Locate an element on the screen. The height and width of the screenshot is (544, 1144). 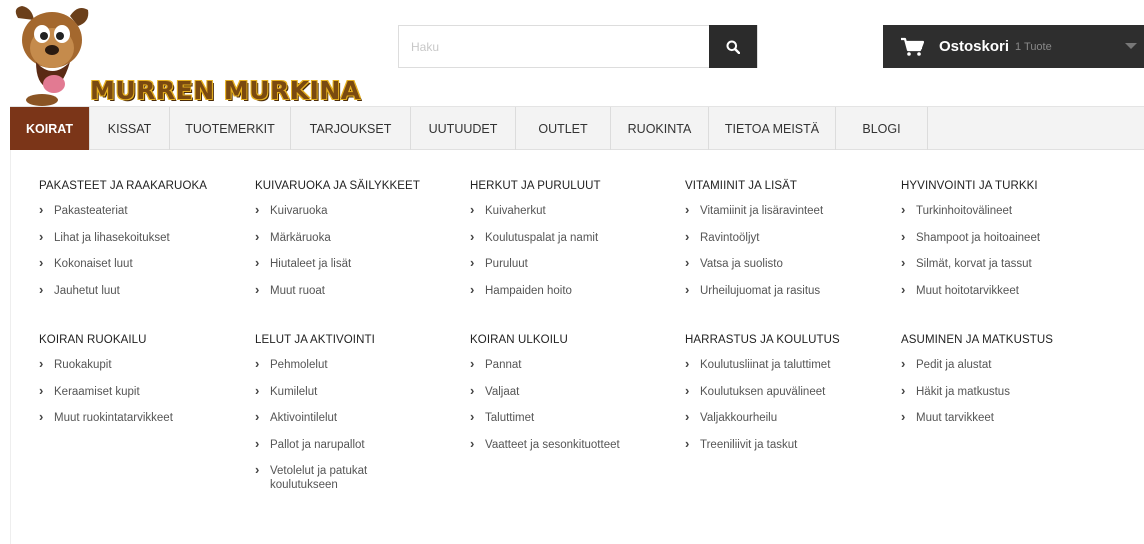
menu-link: Turkinhoitovälineet is located at coordinates (1006, 210).